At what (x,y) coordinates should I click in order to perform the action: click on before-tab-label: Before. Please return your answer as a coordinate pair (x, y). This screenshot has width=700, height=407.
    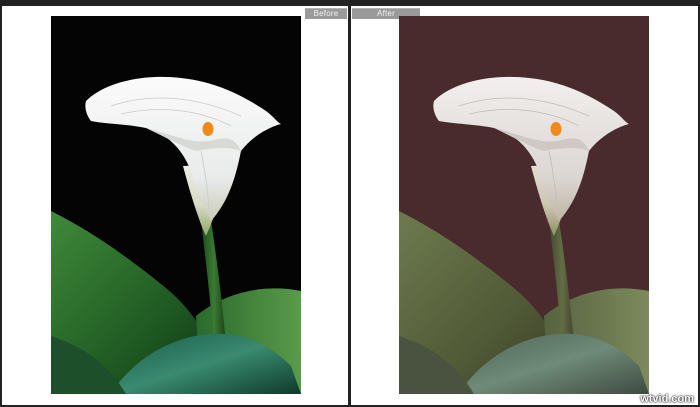
    Looking at the image, I should click on (326, 13).